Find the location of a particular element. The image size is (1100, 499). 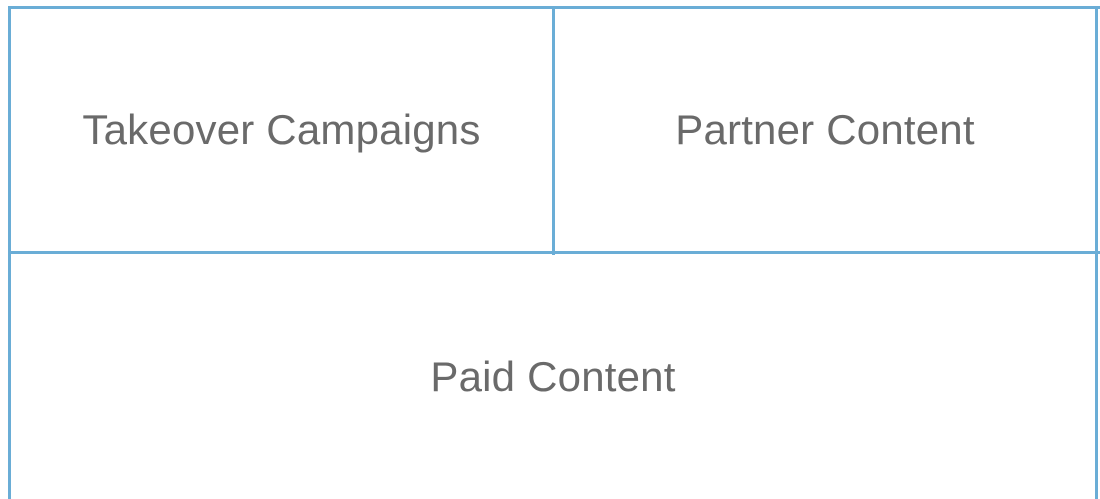

cell-label-partner-content: Partner Content is located at coordinates (825, 129).